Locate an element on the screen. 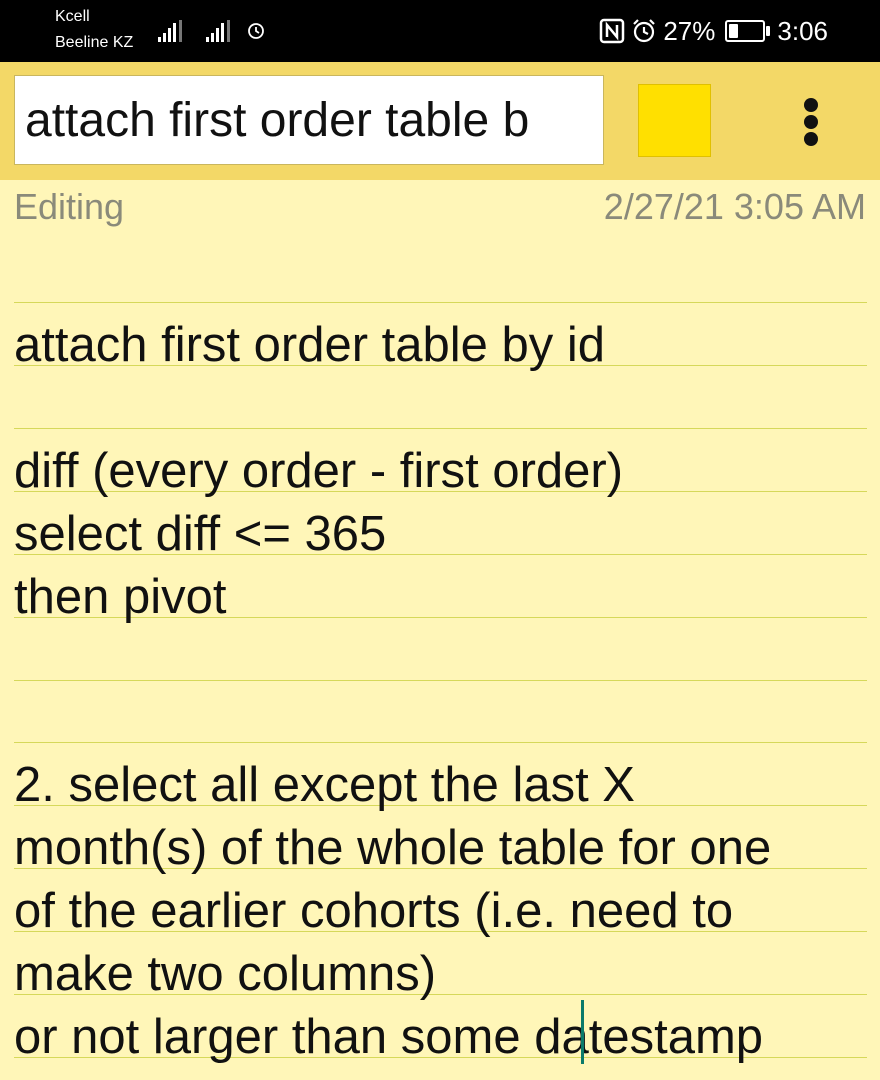 The height and width of the screenshot is (1080, 880). status-bar: Kcell Beeline KZ 27% 3:06 is located at coordinates (440, 31).